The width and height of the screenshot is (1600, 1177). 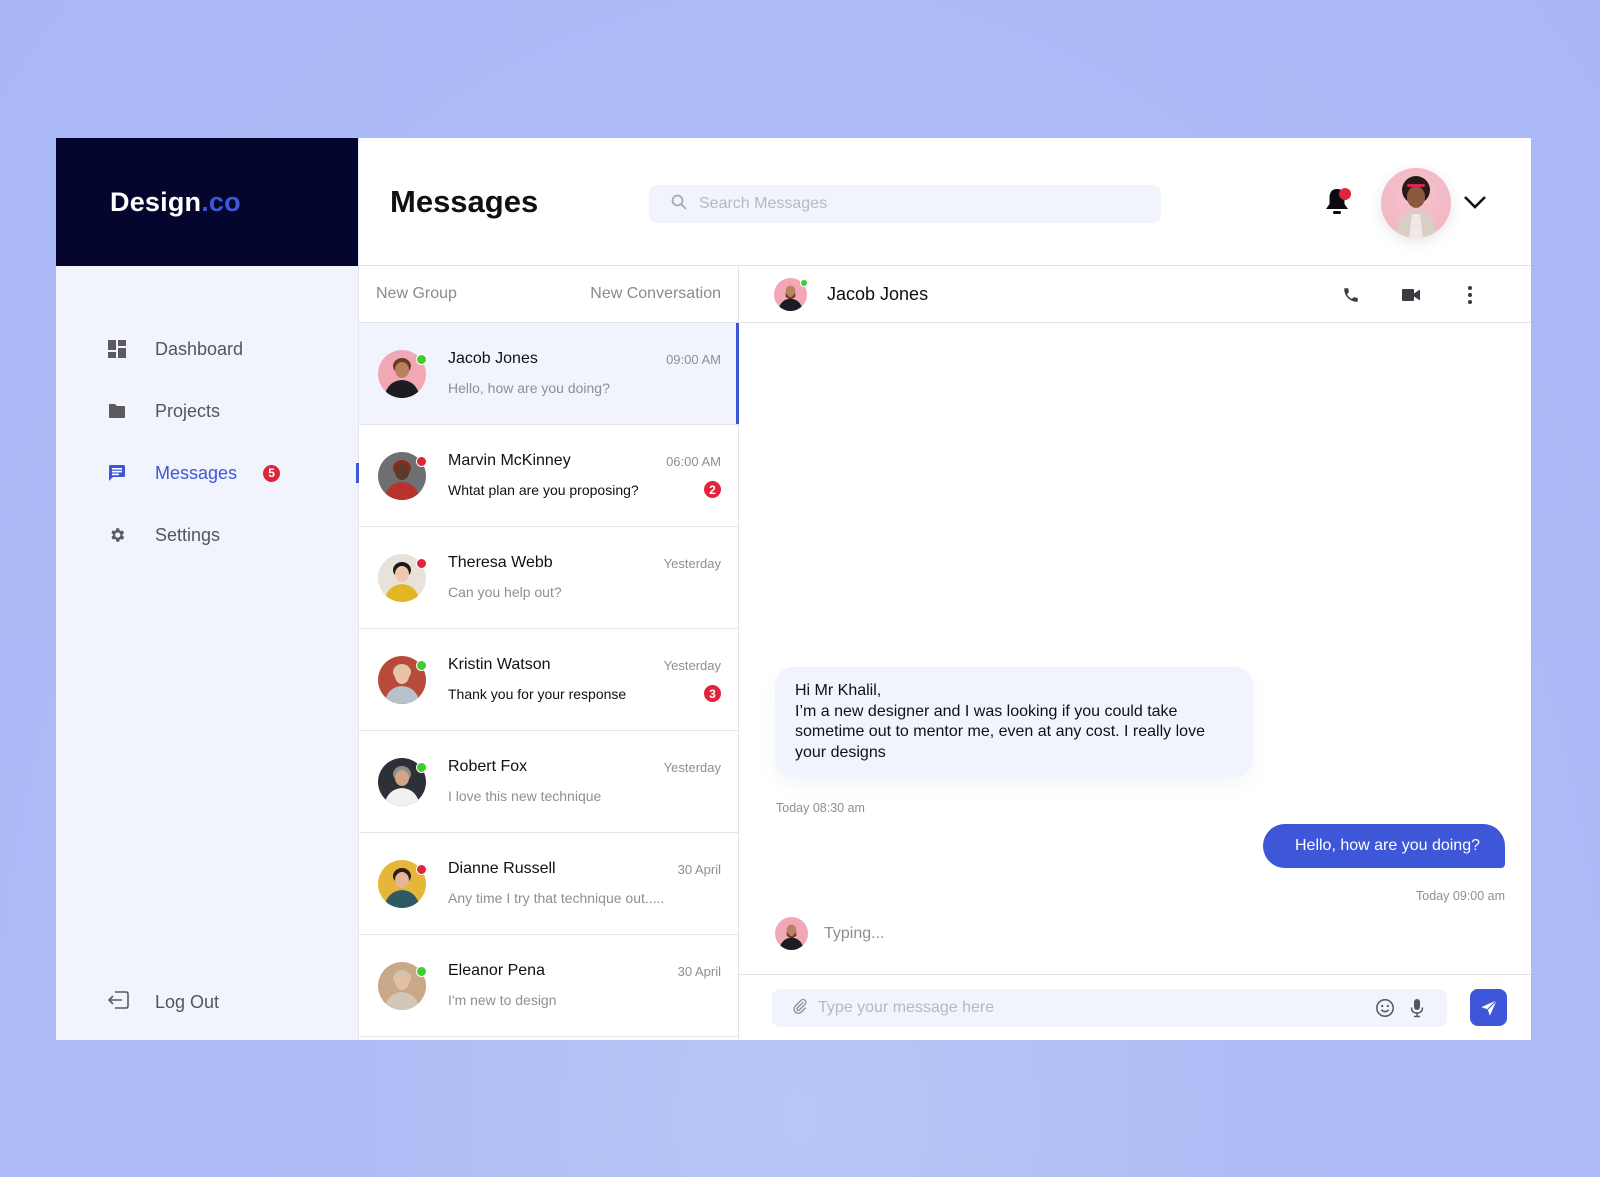 What do you see at coordinates (548, 986) in the screenshot?
I see `conversation-item: Eleanor Pena 30 April I'm new to design` at bounding box center [548, 986].